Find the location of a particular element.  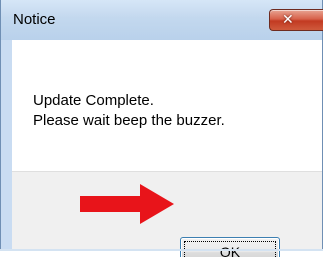

arrow-right-icon is located at coordinates (127, 204).